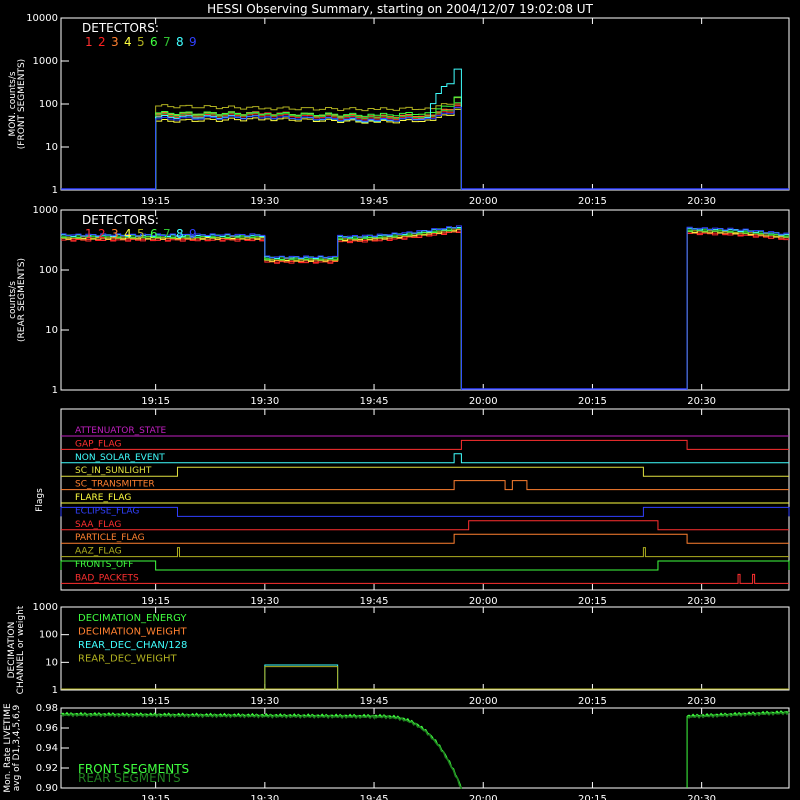 This screenshot has height=800, width=800. What do you see at coordinates (102, 234) in the screenshot?
I see `rear-panel-legend-item: 2` at bounding box center [102, 234].